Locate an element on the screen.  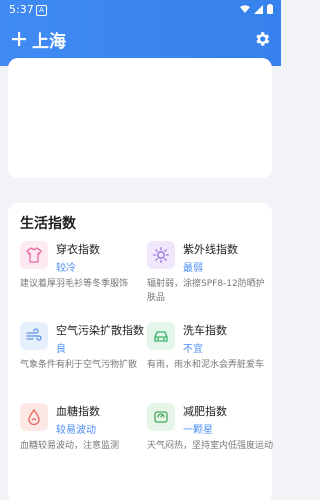
city-title: 上海 is located at coordinates (49, 39).